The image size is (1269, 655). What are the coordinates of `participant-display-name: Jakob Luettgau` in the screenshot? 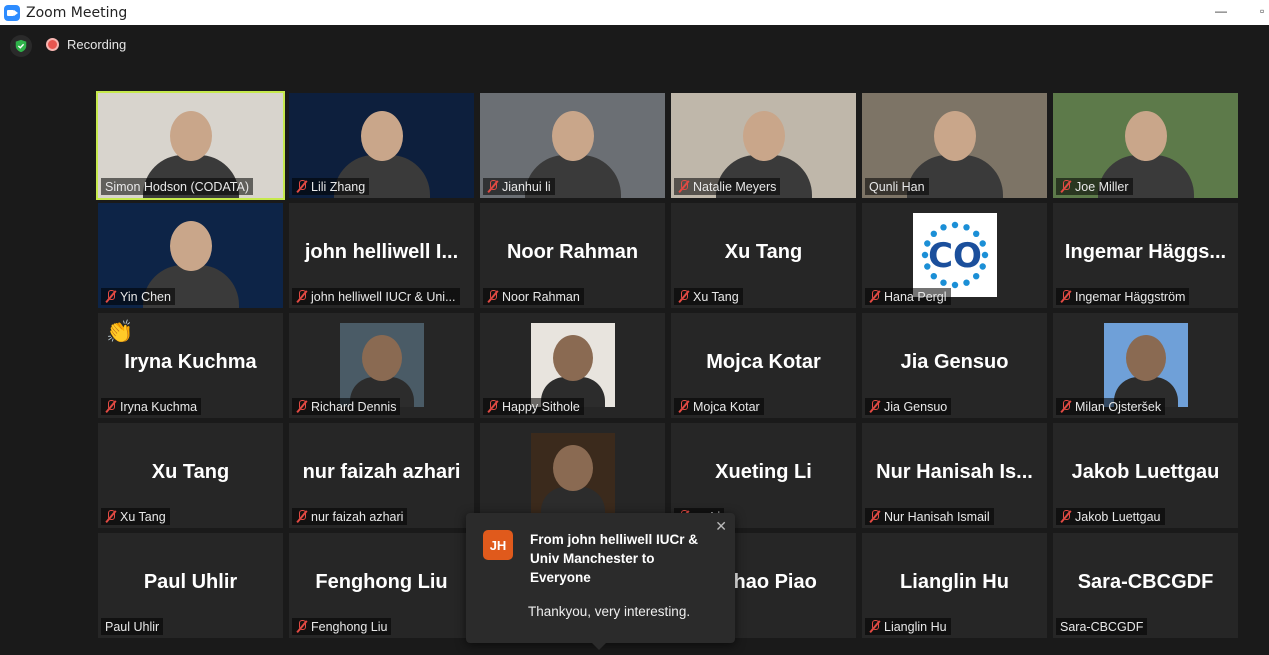 It's located at (1145, 472).